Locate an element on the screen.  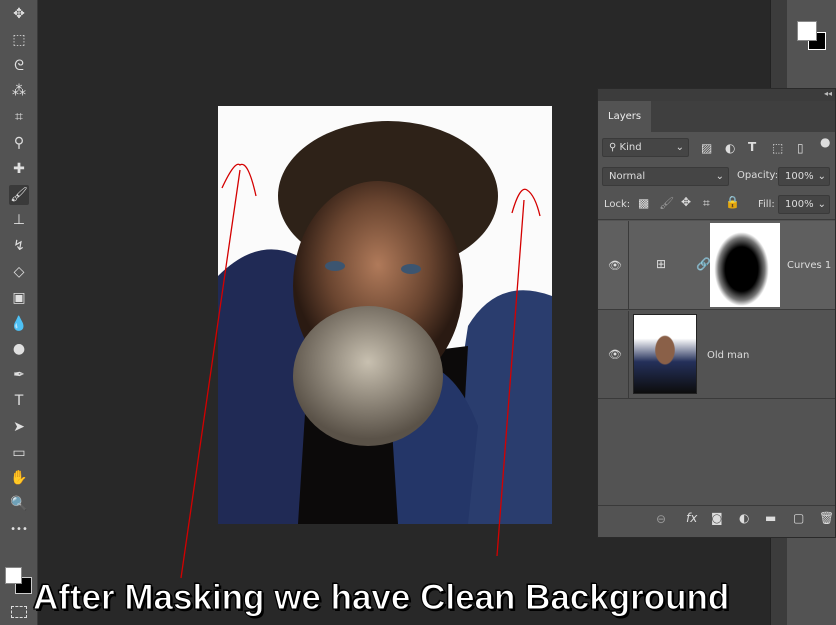
annotation-line-left is located at coordinates (218, 371).